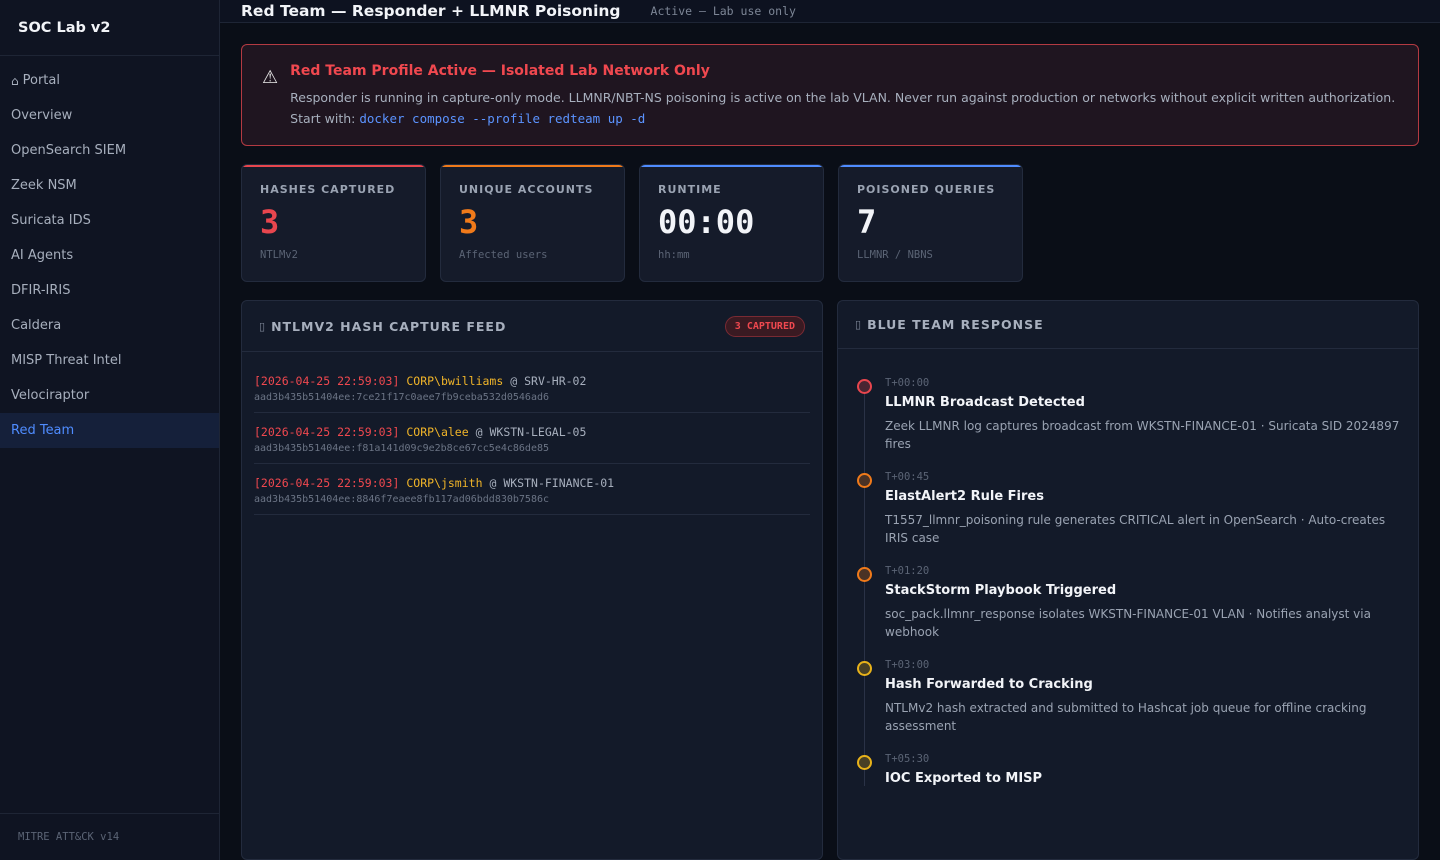 The image size is (1440, 860). Describe the element at coordinates (42, 255) in the screenshot. I see `sidebar-item-label: AI Agents` at that location.